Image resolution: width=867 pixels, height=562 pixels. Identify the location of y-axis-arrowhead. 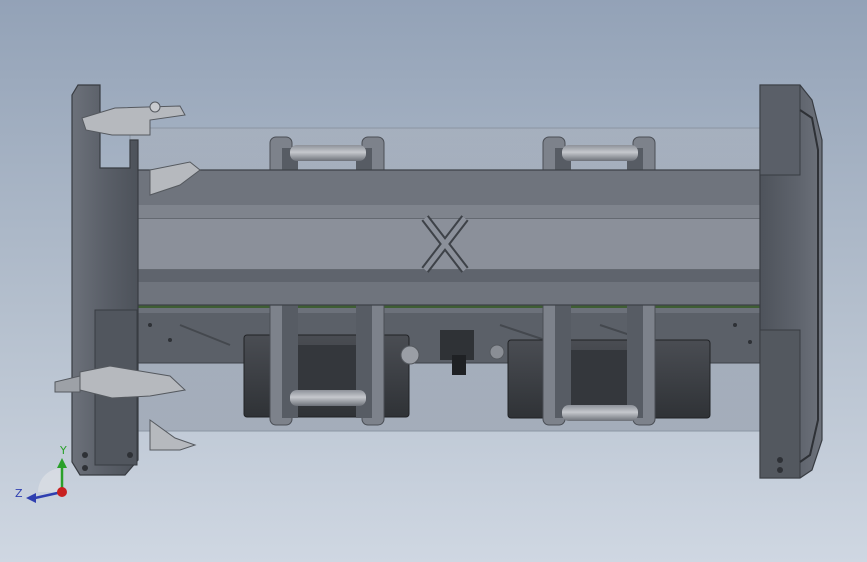
(62, 463).